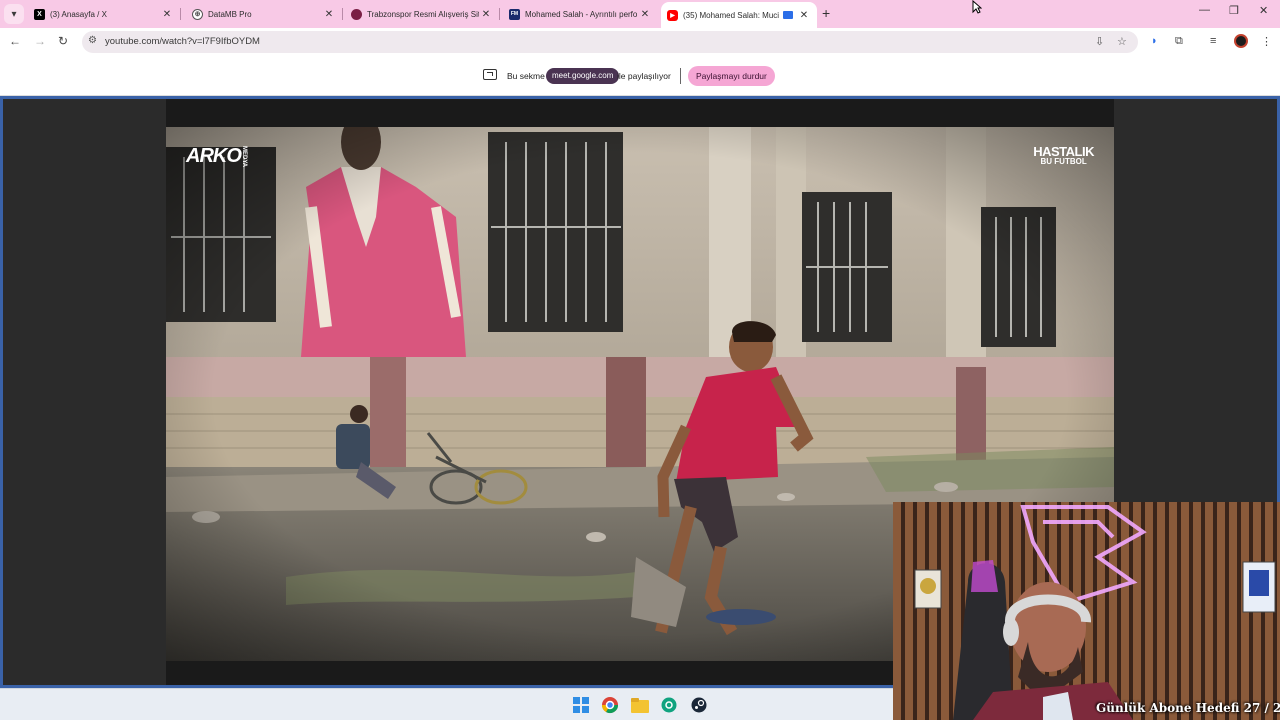  What do you see at coordinates (581, 705) in the screenshot?
I see `windows-start-icon` at bounding box center [581, 705].